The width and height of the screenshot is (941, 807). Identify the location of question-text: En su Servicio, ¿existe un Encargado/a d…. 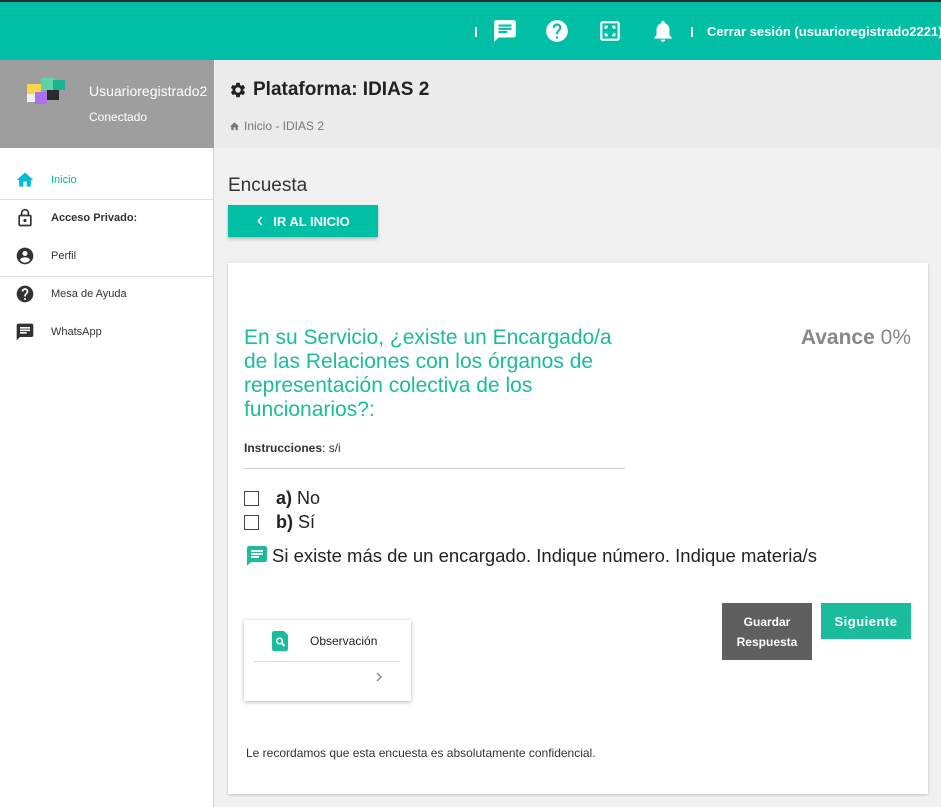
(428, 373).